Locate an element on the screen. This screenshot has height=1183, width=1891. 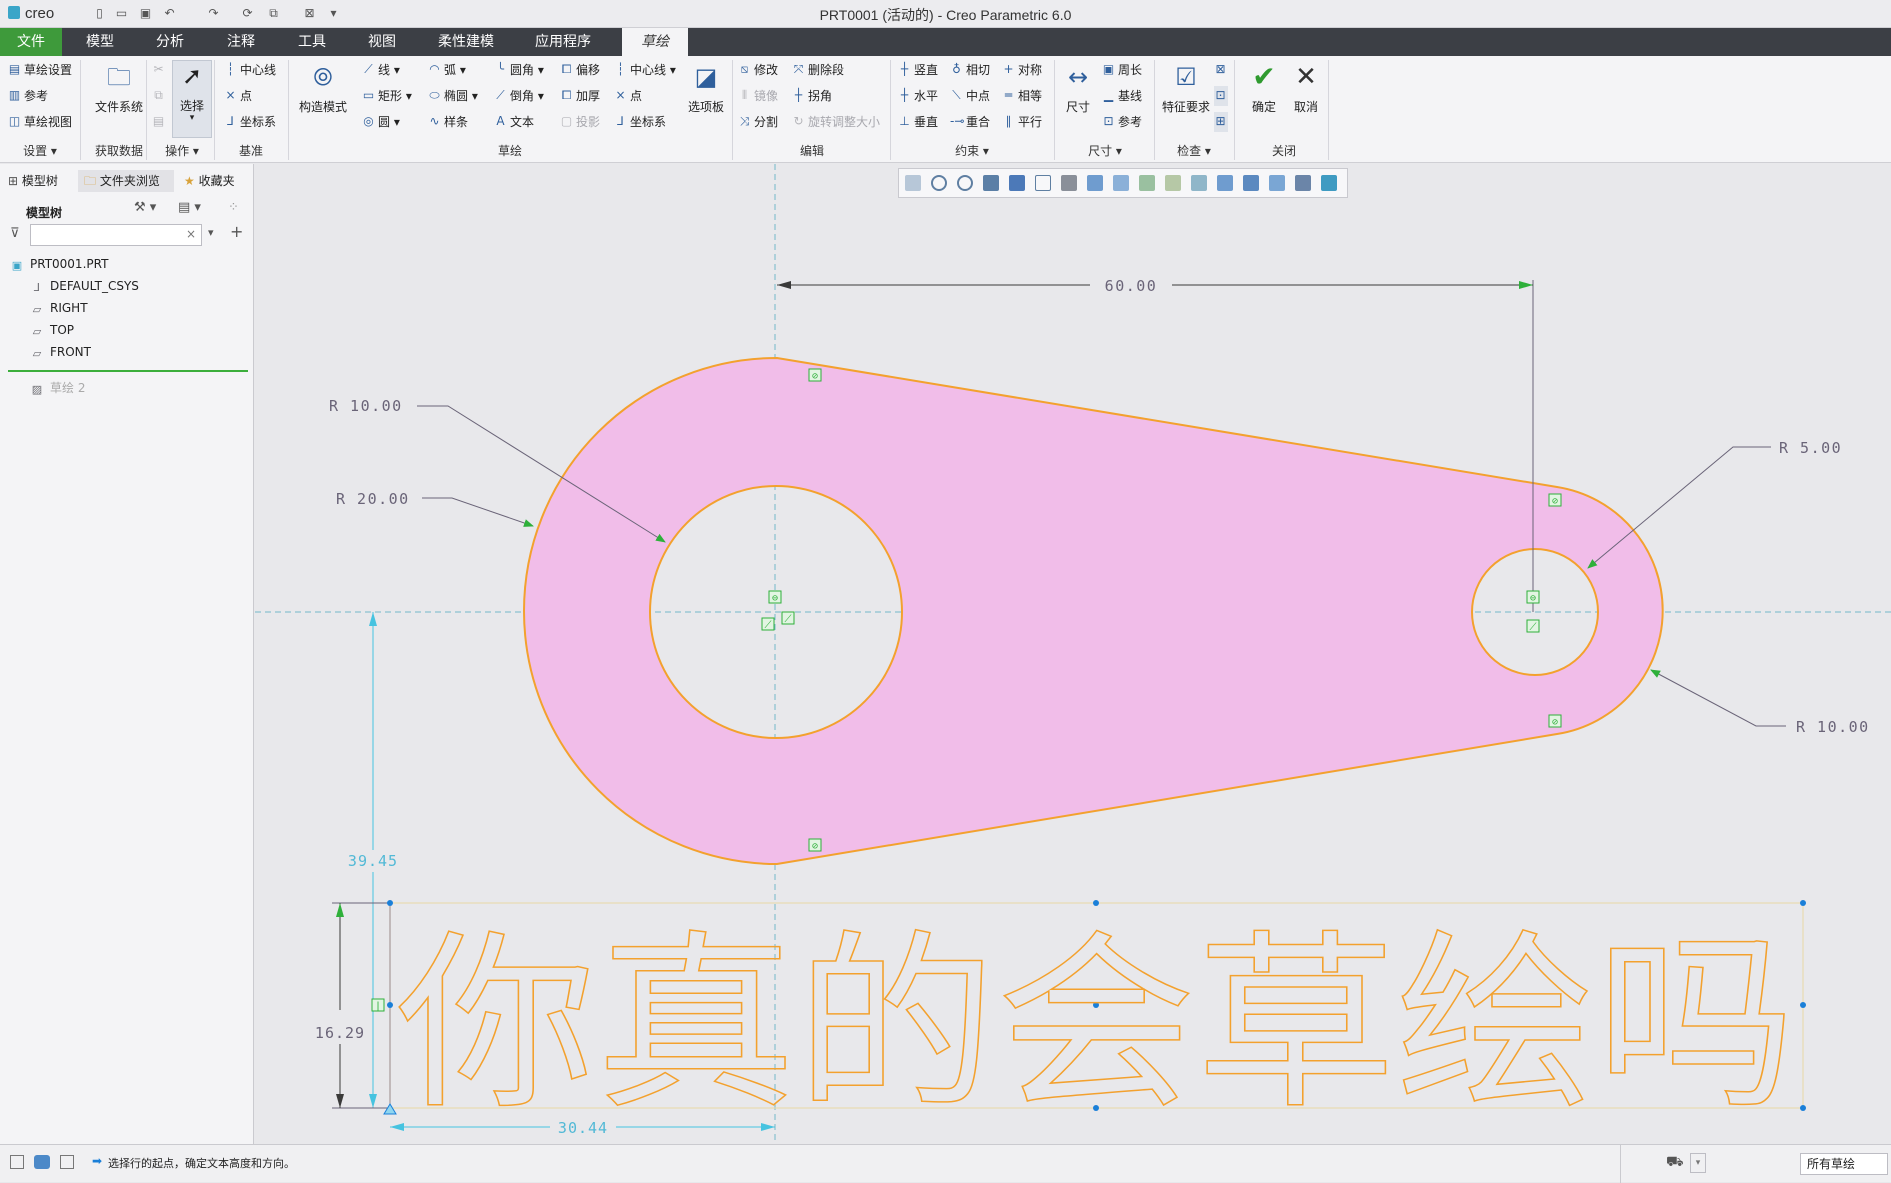
cut-icon: ✂ is located at coordinates (159, 70).